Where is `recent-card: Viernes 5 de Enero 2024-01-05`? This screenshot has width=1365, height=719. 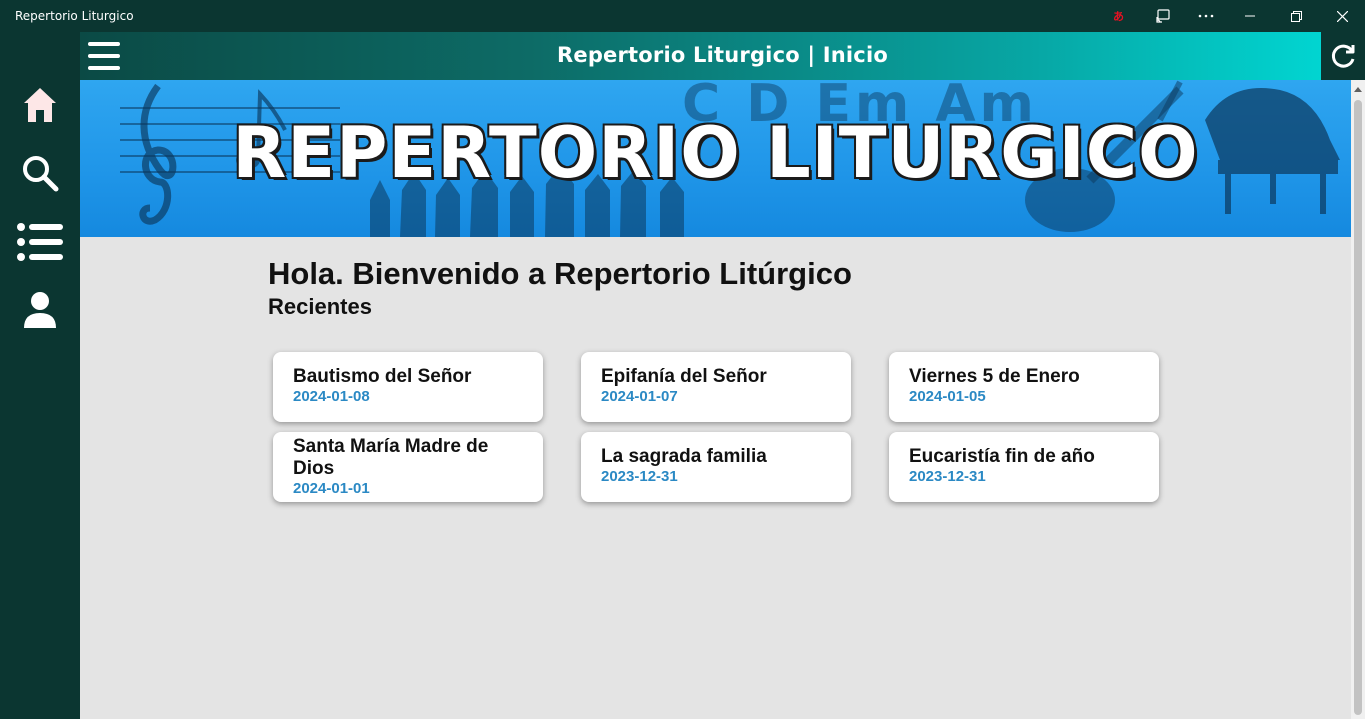
recent-card: Viernes 5 de Enero 2024-01-05 is located at coordinates (1024, 387).